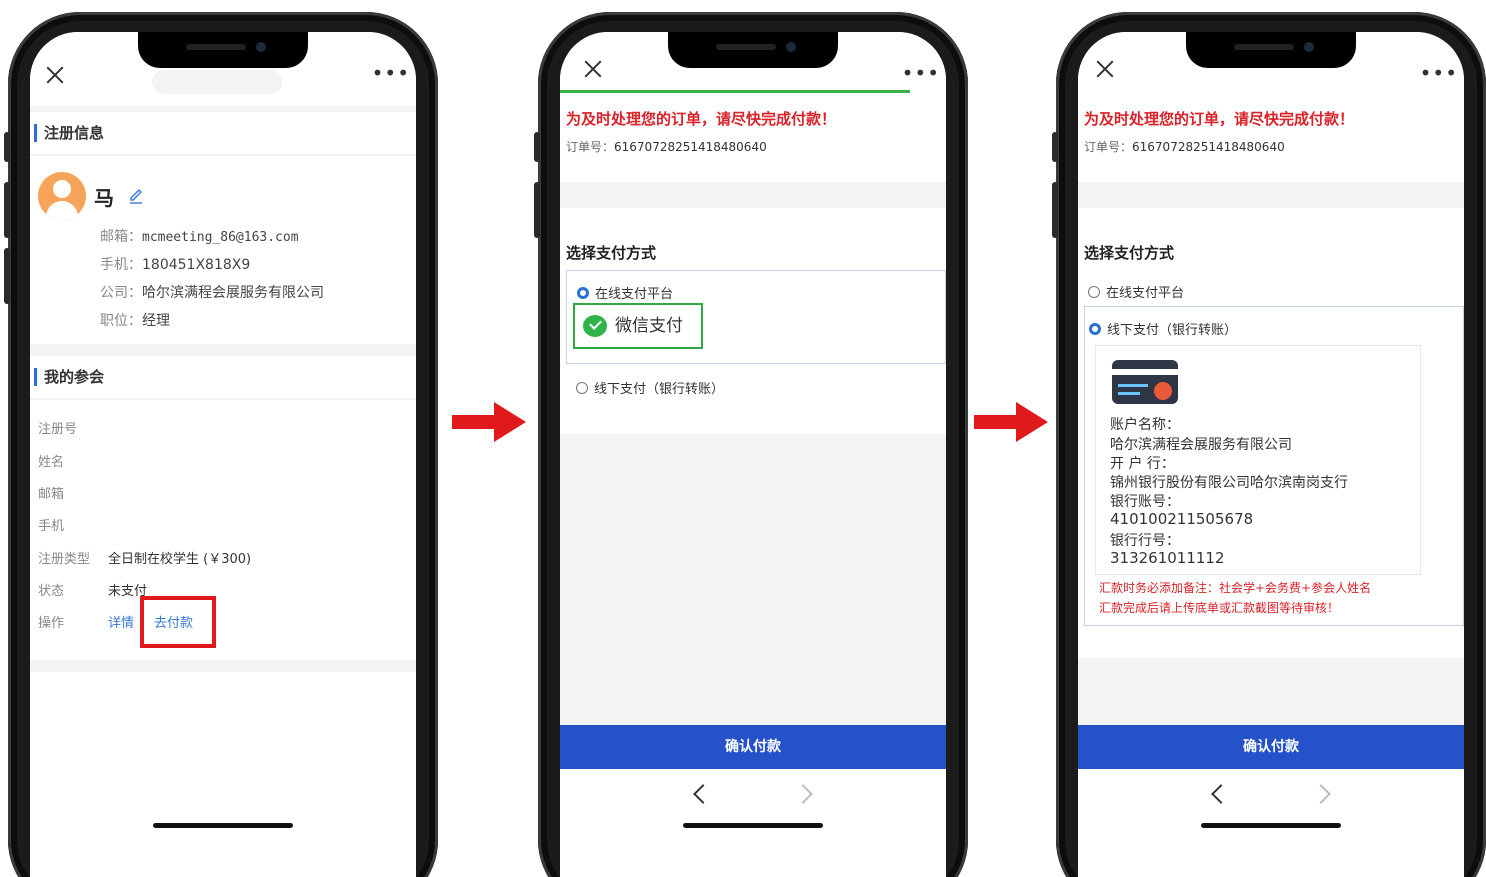 This screenshot has height=877, width=1486. I want to click on loading-progress, so click(735, 91).